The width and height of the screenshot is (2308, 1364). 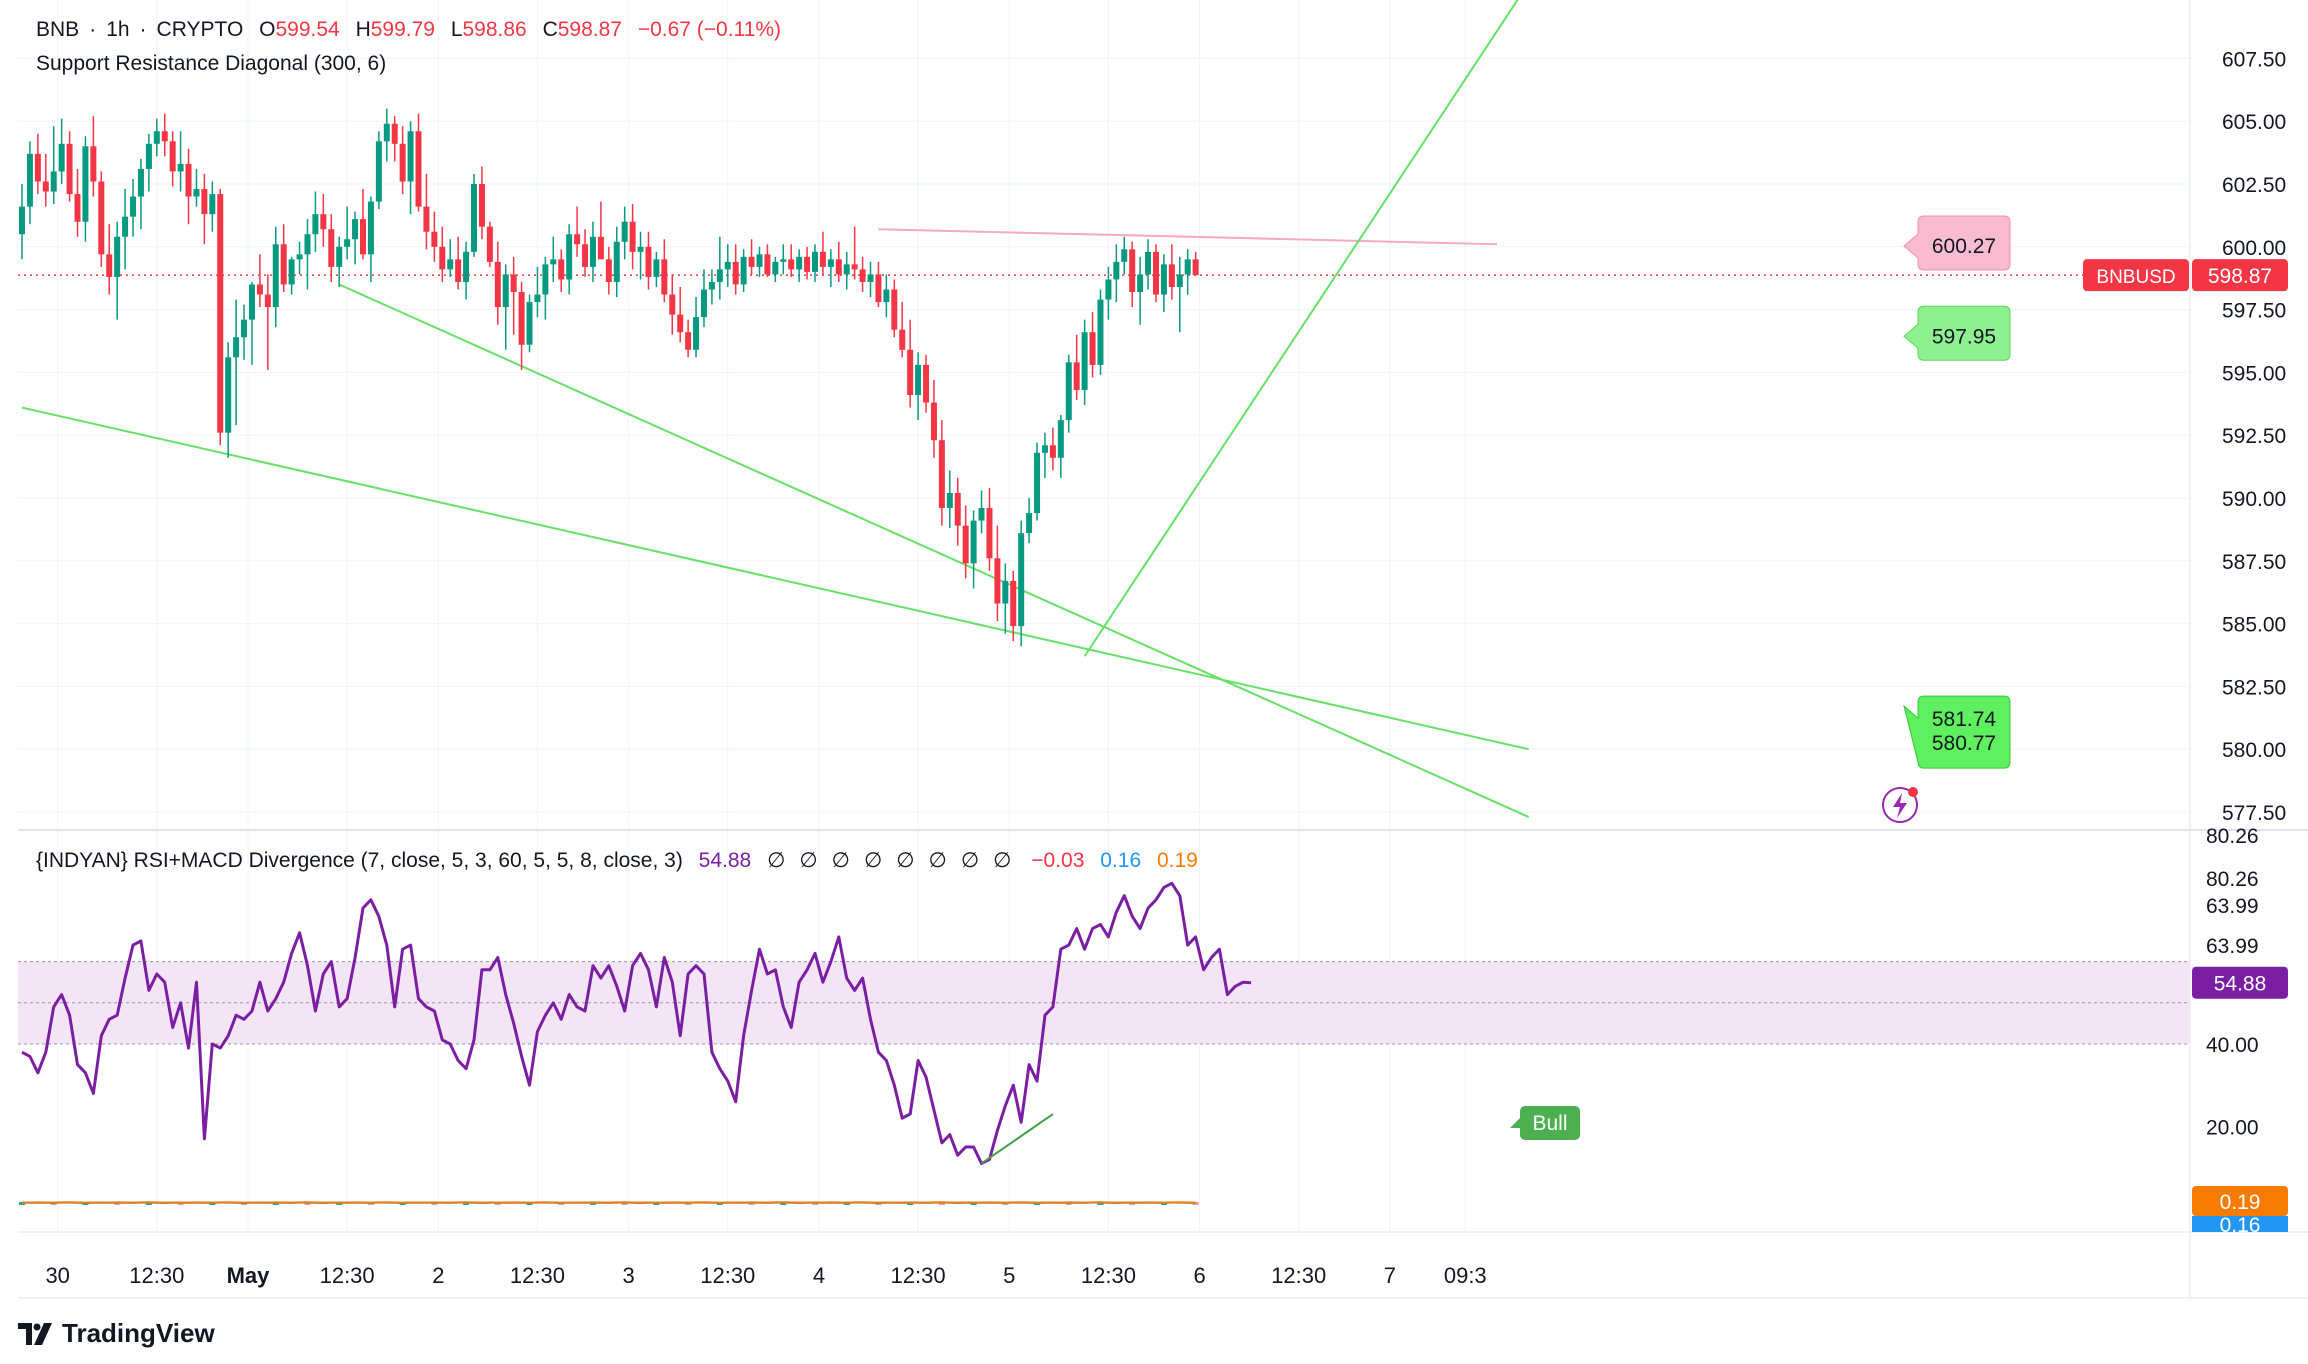 I want to click on sr-badge-label: 580.77, so click(x=1964, y=743).